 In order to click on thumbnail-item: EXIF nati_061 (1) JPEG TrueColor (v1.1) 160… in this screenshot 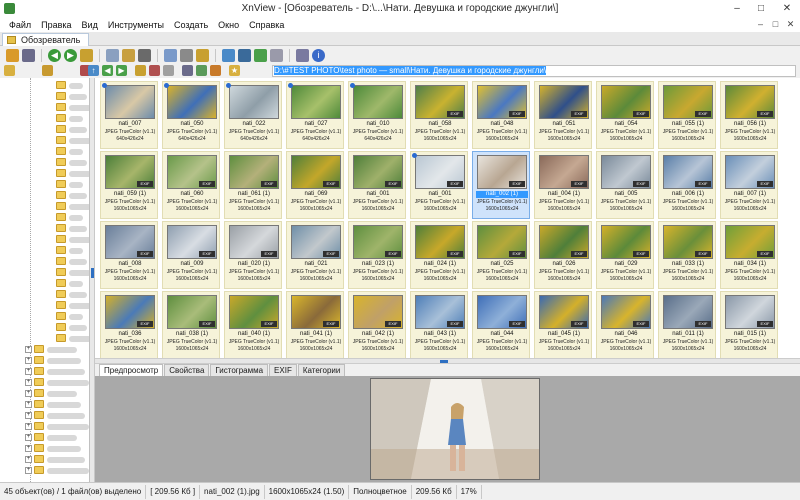, I will do `click(253, 185)`.